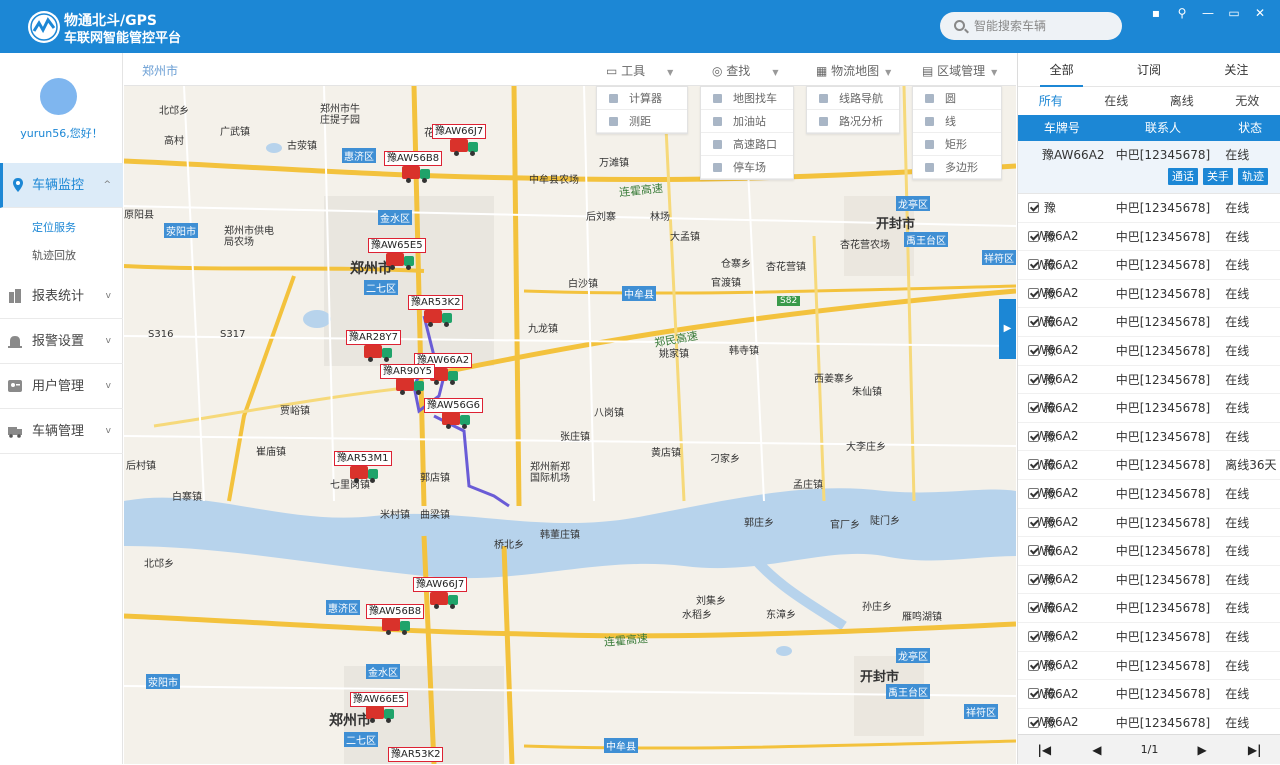 This screenshot has height=765, width=1280. I want to click on menu-item-parking: 停车场, so click(747, 167).